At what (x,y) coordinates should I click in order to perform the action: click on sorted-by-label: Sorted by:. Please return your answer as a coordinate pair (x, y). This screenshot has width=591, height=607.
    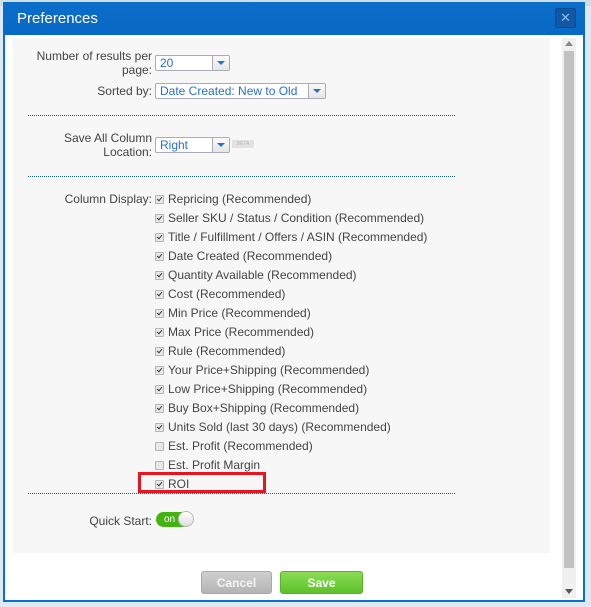
    Looking at the image, I should click on (124, 91).